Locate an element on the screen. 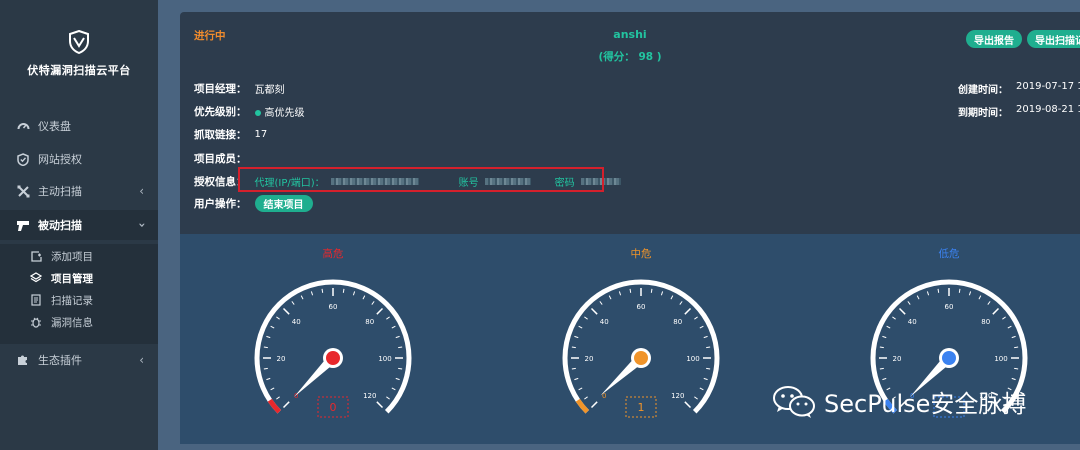 The height and width of the screenshot is (450, 1080). gauge-title: 高危 is located at coordinates (333, 254).